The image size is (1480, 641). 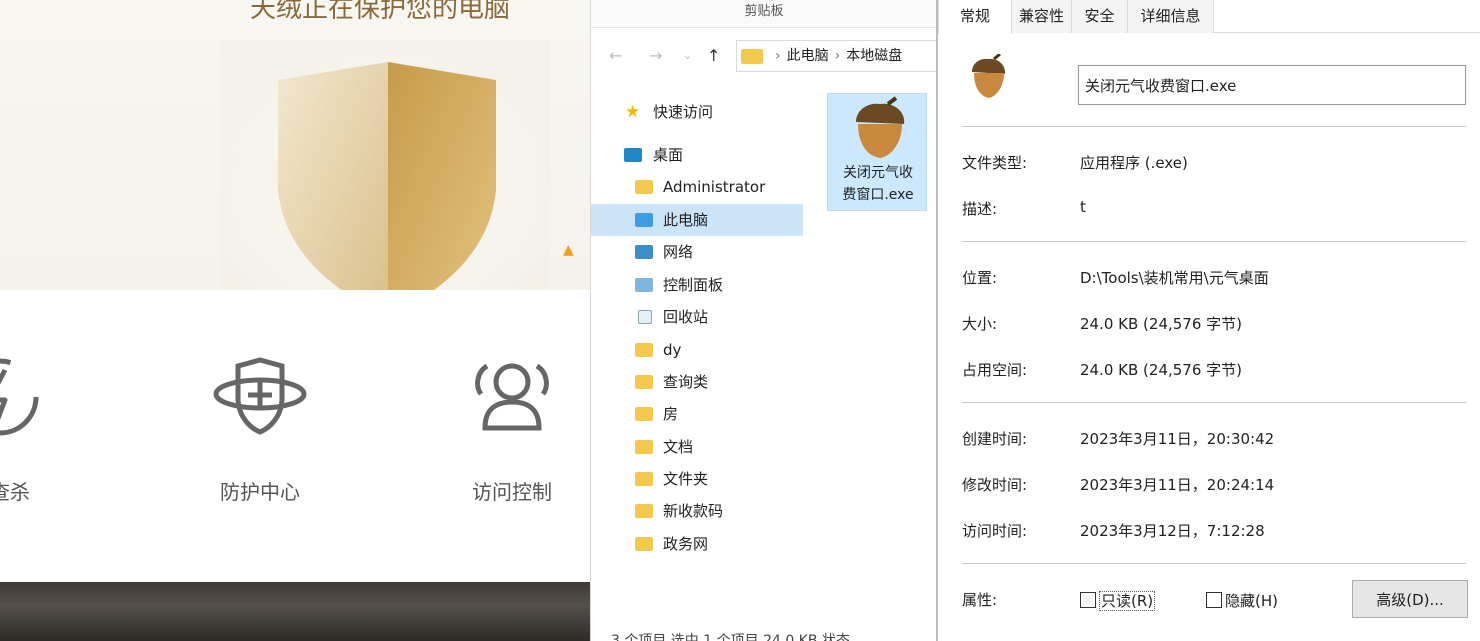 I want to click on tree-item-label: 此电脑, so click(x=686, y=220).